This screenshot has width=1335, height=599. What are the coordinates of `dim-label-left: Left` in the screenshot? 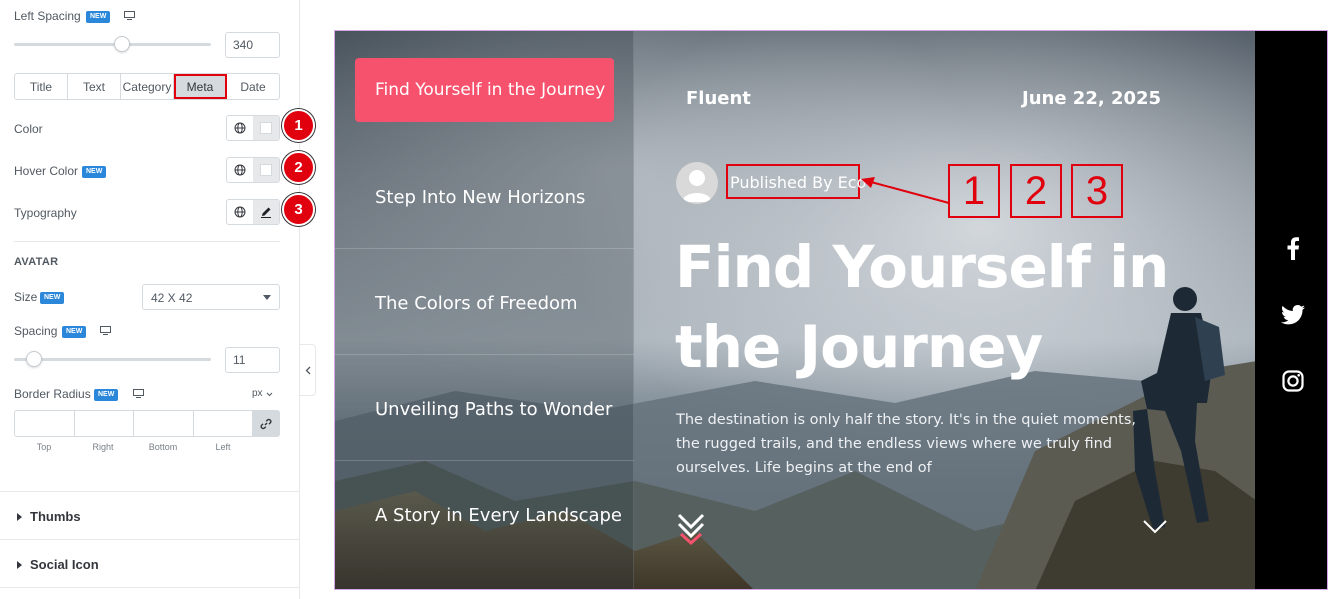 It's located at (223, 447).